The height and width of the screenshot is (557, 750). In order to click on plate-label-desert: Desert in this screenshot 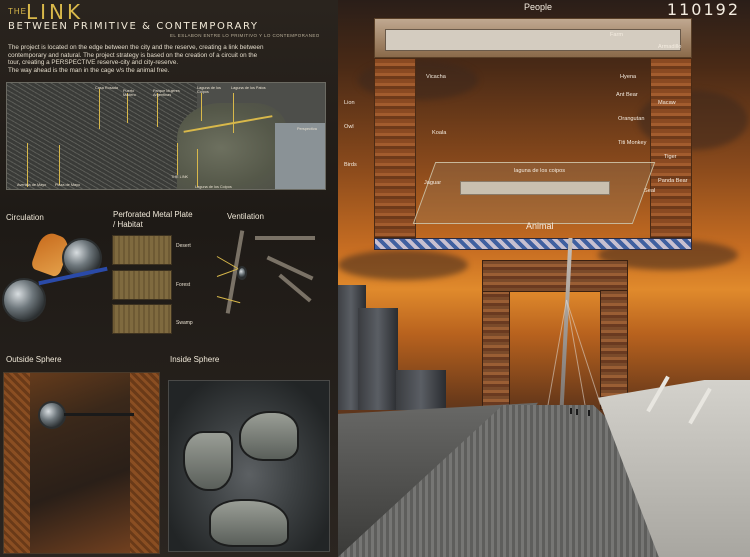, I will do `click(183, 246)`.